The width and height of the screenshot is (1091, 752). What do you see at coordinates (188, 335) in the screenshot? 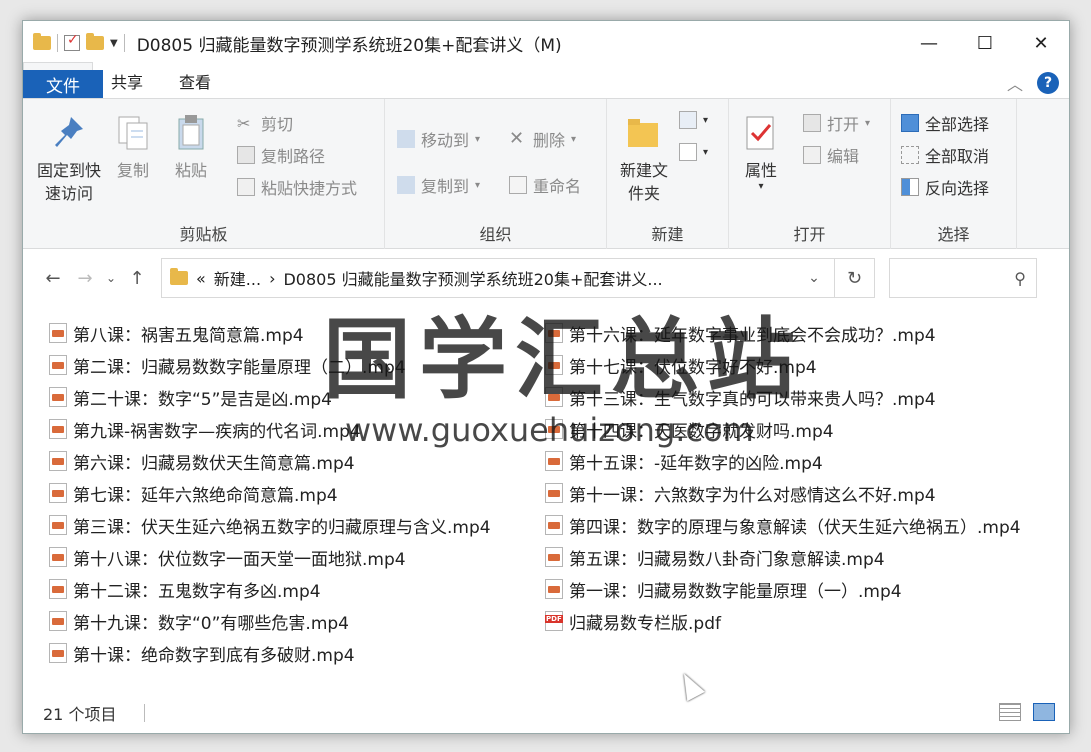
I see `file-name: 第八课：祸害五鬼简意篇.mp4` at bounding box center [188, 335].